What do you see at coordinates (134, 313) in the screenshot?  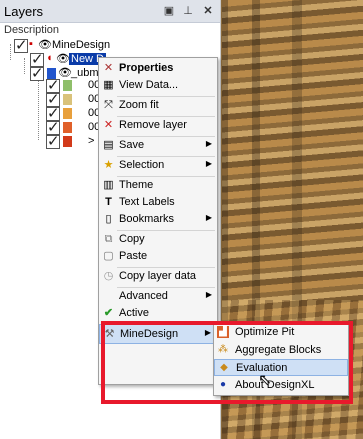 I see `menu-label: Active` at bounding box center [134, 313].